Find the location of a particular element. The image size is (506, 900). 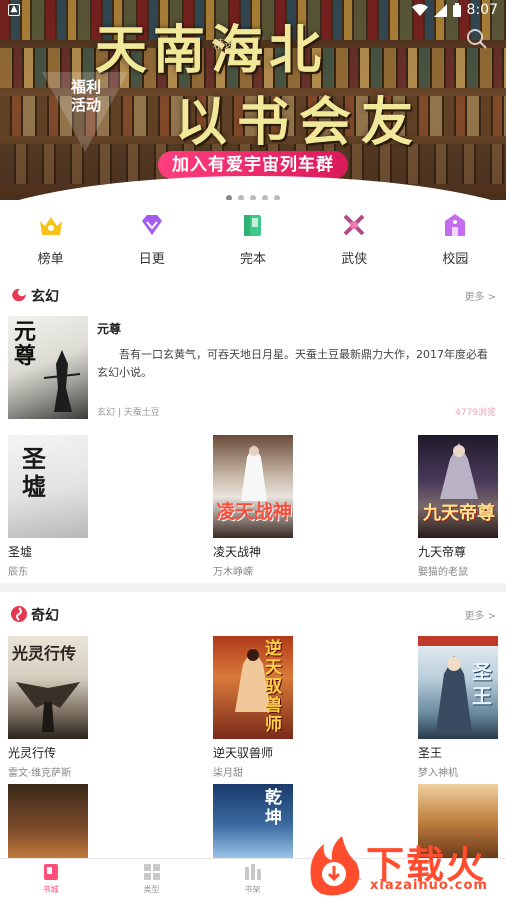

book-card: 圣王 圣王 梦入神机 is located at coordinates (462, 707).